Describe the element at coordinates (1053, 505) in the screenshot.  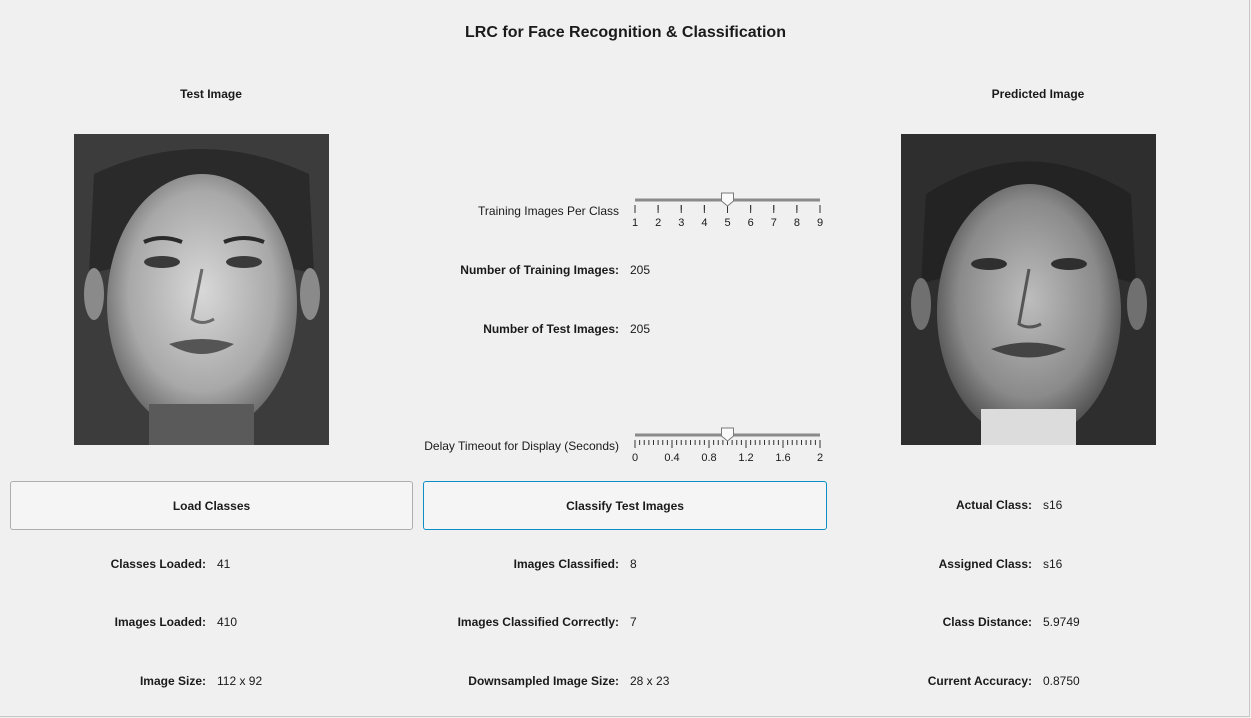
I see `actual-class-value: s16` at that location.